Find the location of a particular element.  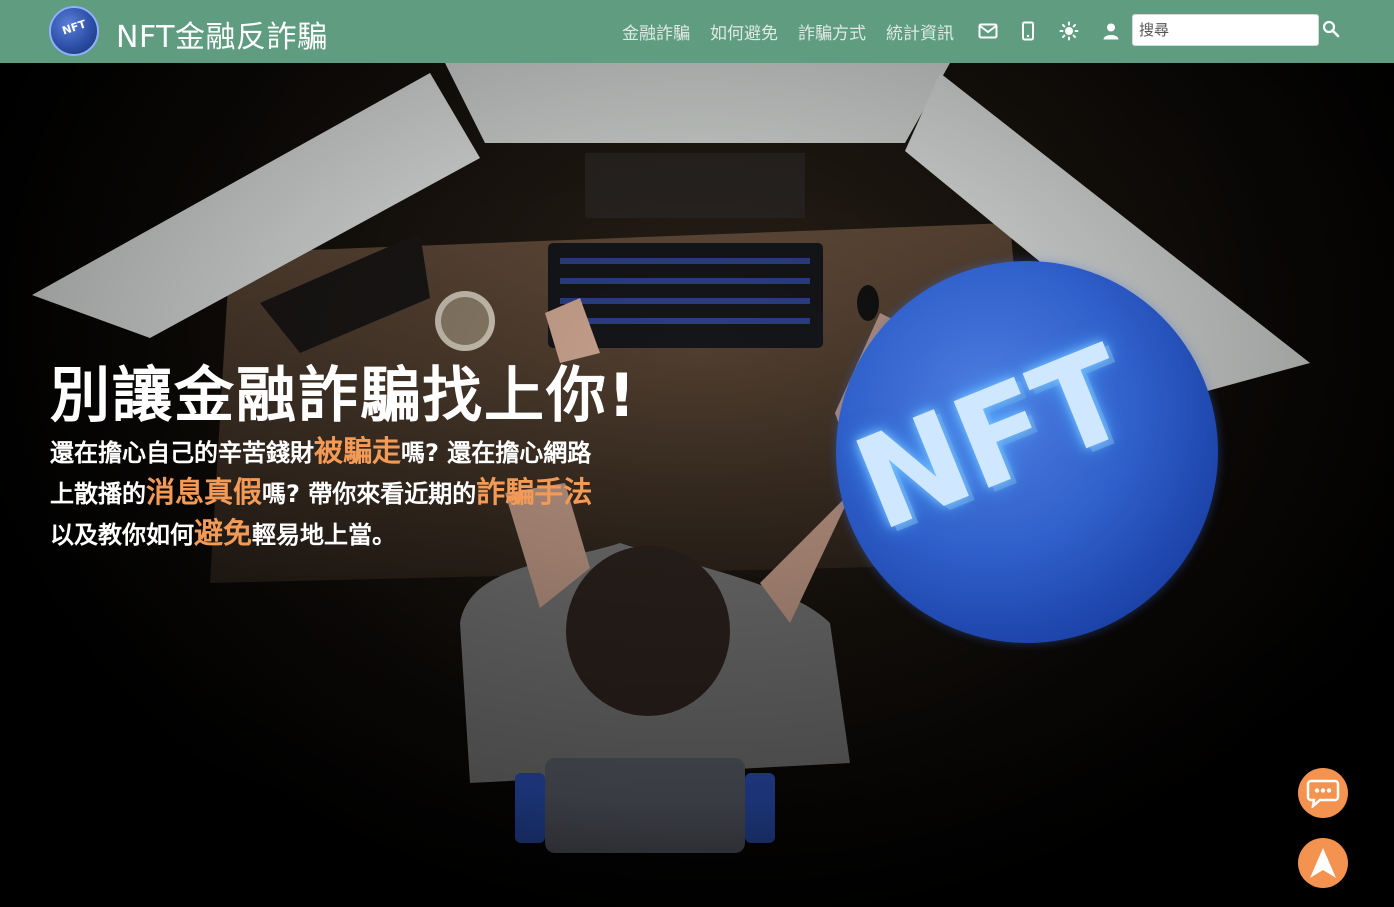

brand-title: NFT金融反詐騙 is located at coordinates (222, 34).